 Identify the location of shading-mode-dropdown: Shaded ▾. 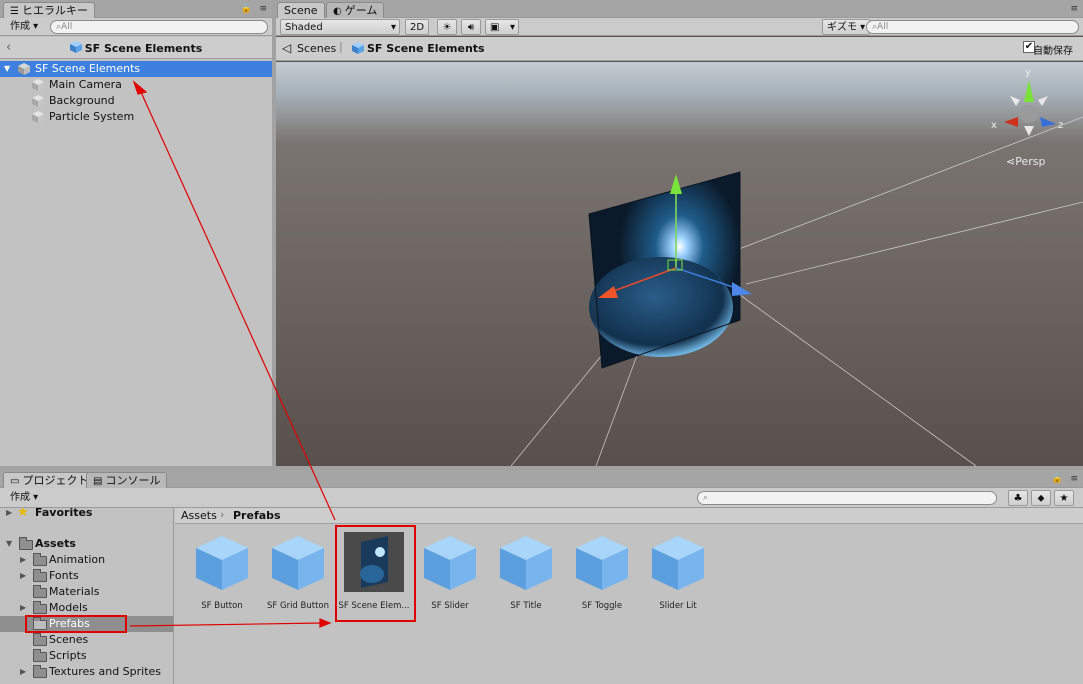
(340, 27).